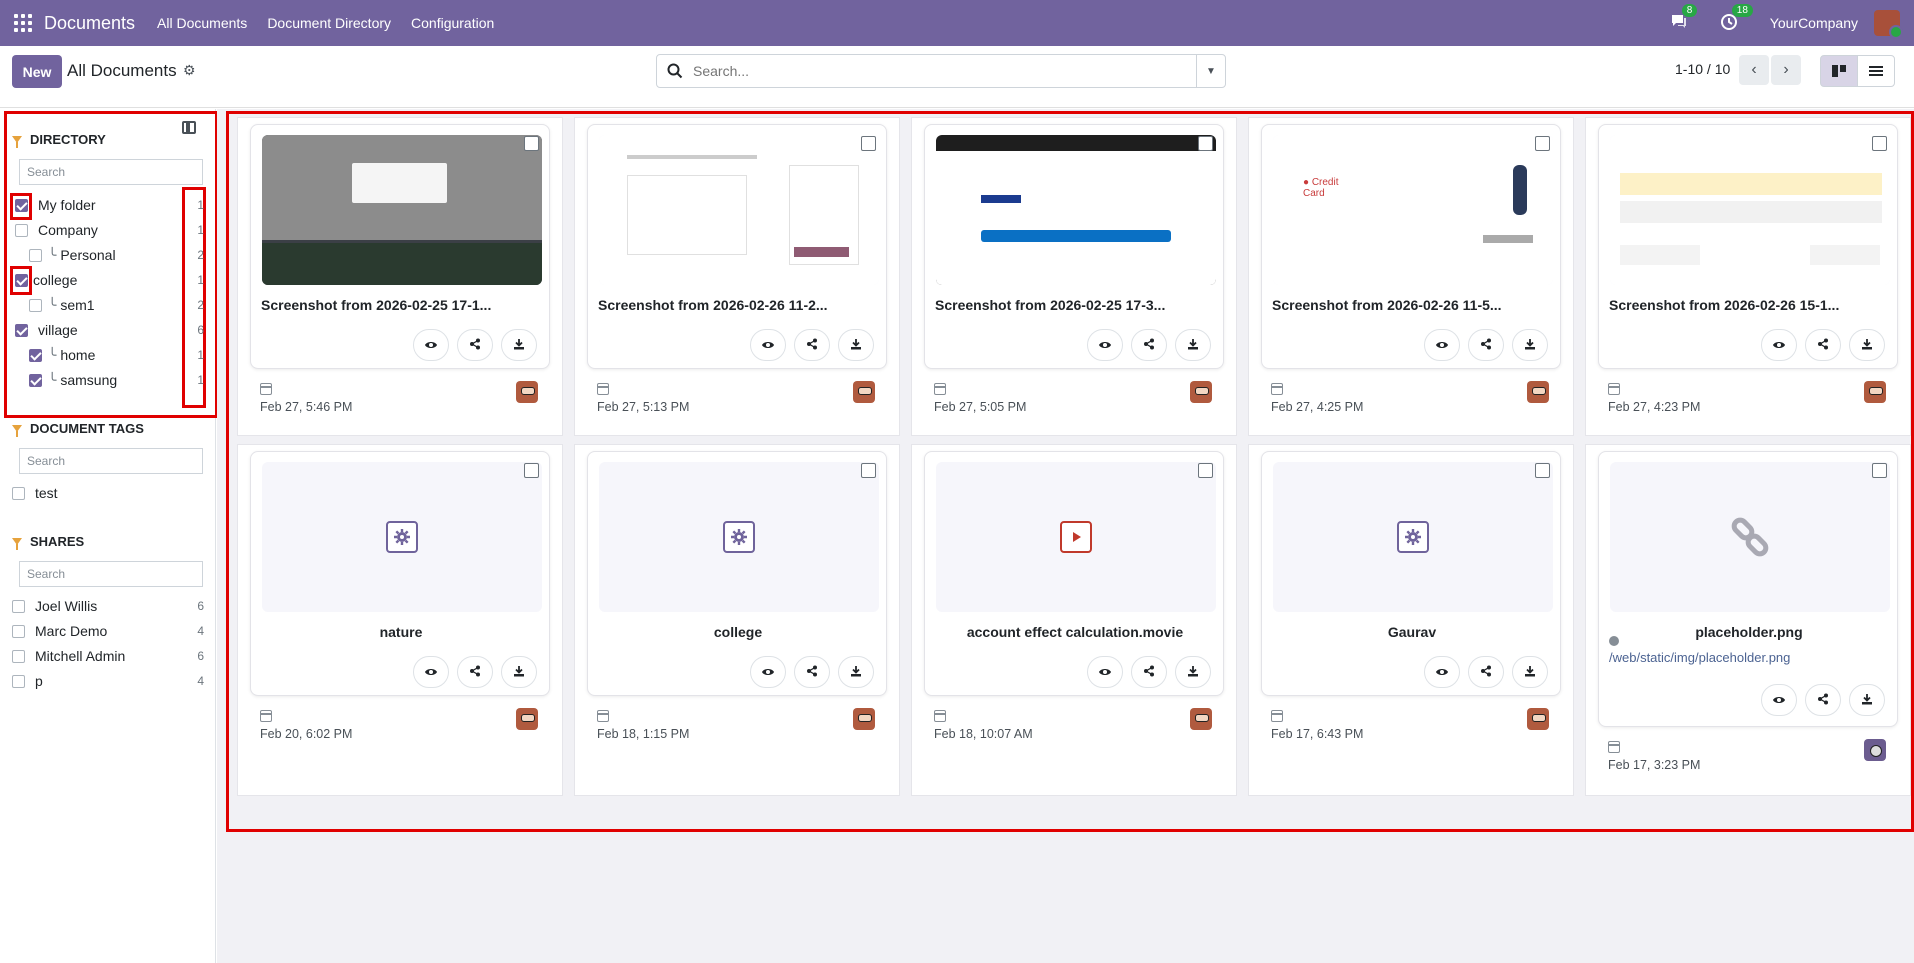  I want to click on messages-badge: 8, so click(1689, 10).